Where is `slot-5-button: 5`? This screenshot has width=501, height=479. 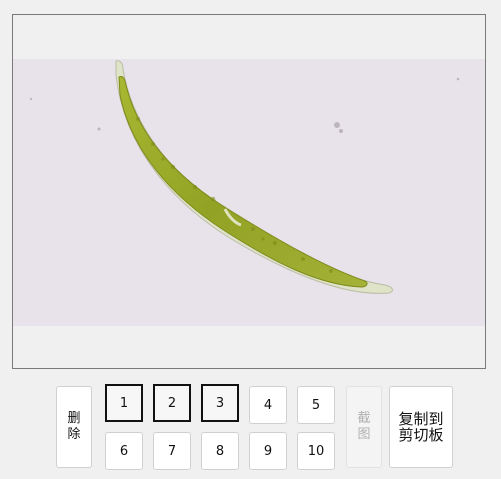 slot-5-button: 5 is located at coordinates (316, 405).